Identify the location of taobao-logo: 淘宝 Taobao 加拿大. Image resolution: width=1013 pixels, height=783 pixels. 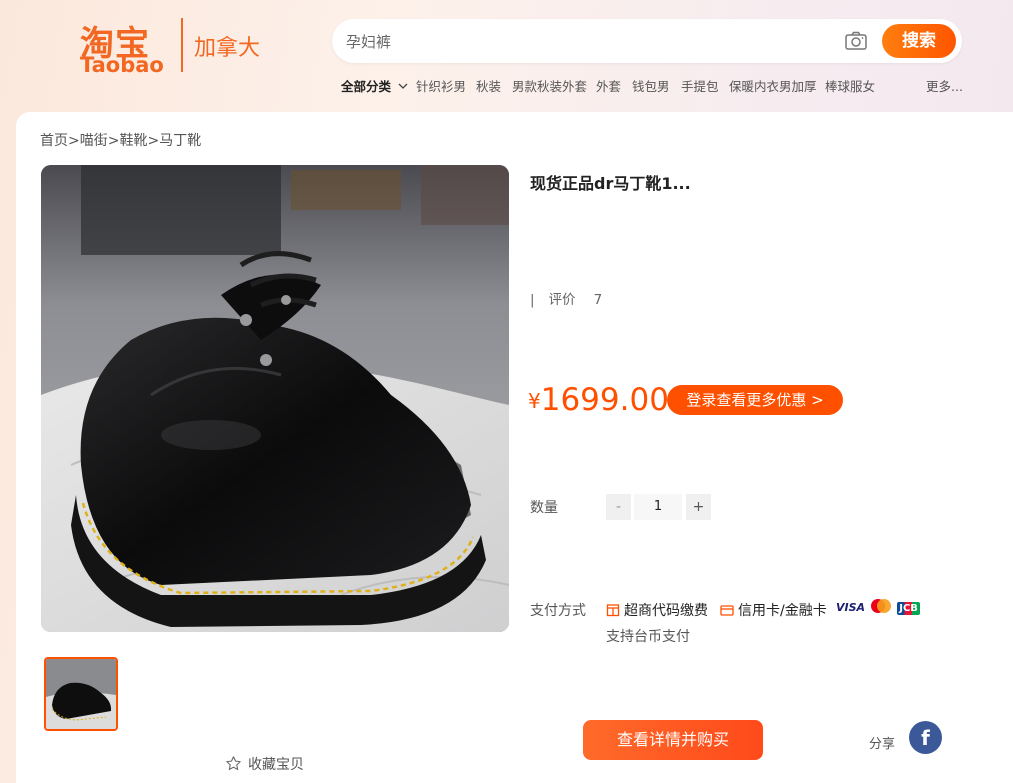
(178, 46).